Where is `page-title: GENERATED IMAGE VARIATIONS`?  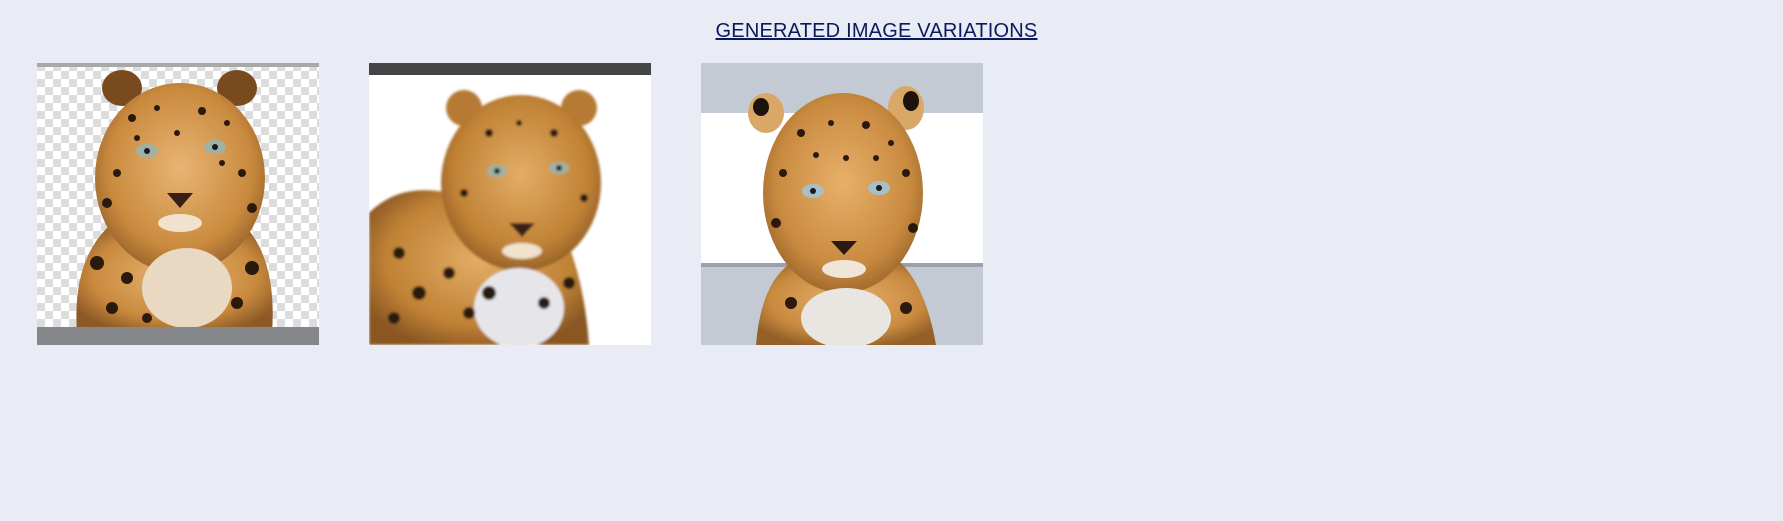
page-title: GENERATED IMAGE VARIATIONS is located at coordinates (876, 31).